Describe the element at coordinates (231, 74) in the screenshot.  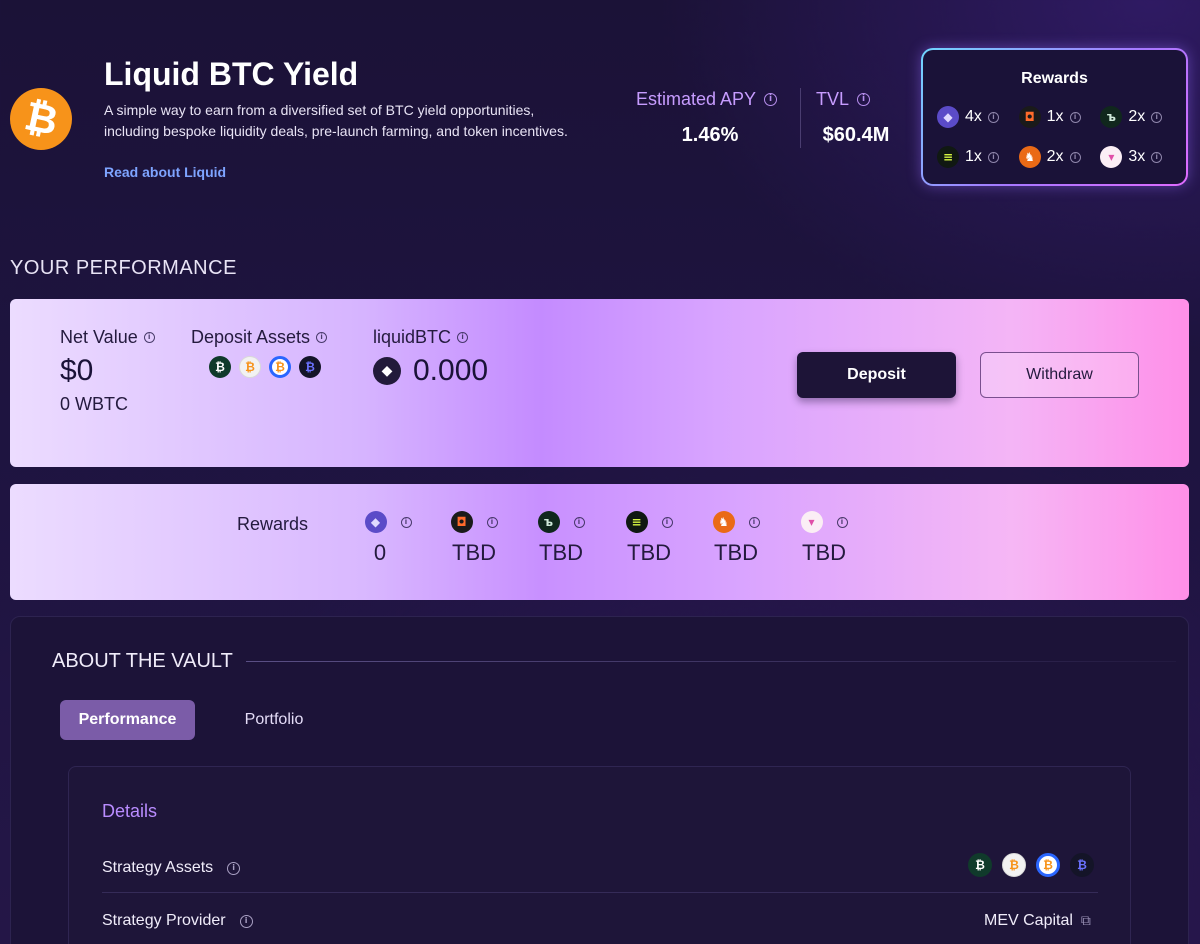
I see `page-title: Liquid BTC Yield` at that location.